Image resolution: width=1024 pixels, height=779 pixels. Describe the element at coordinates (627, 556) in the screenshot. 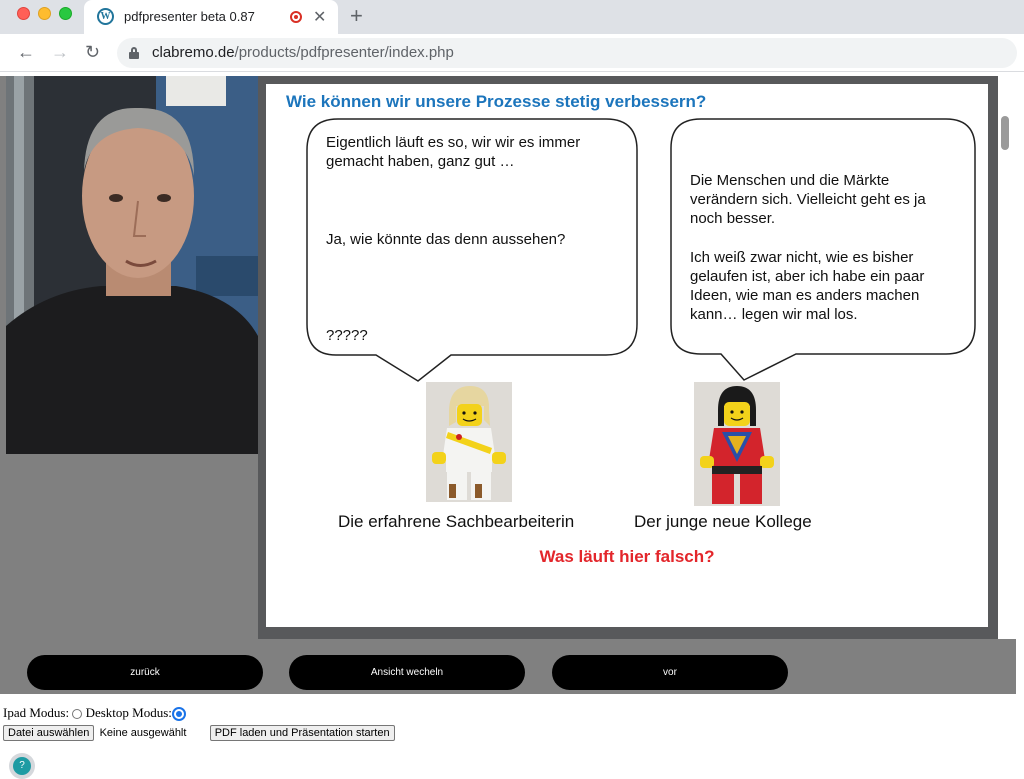

I see `slide-question: Was läuft hier falsch?` at that location.